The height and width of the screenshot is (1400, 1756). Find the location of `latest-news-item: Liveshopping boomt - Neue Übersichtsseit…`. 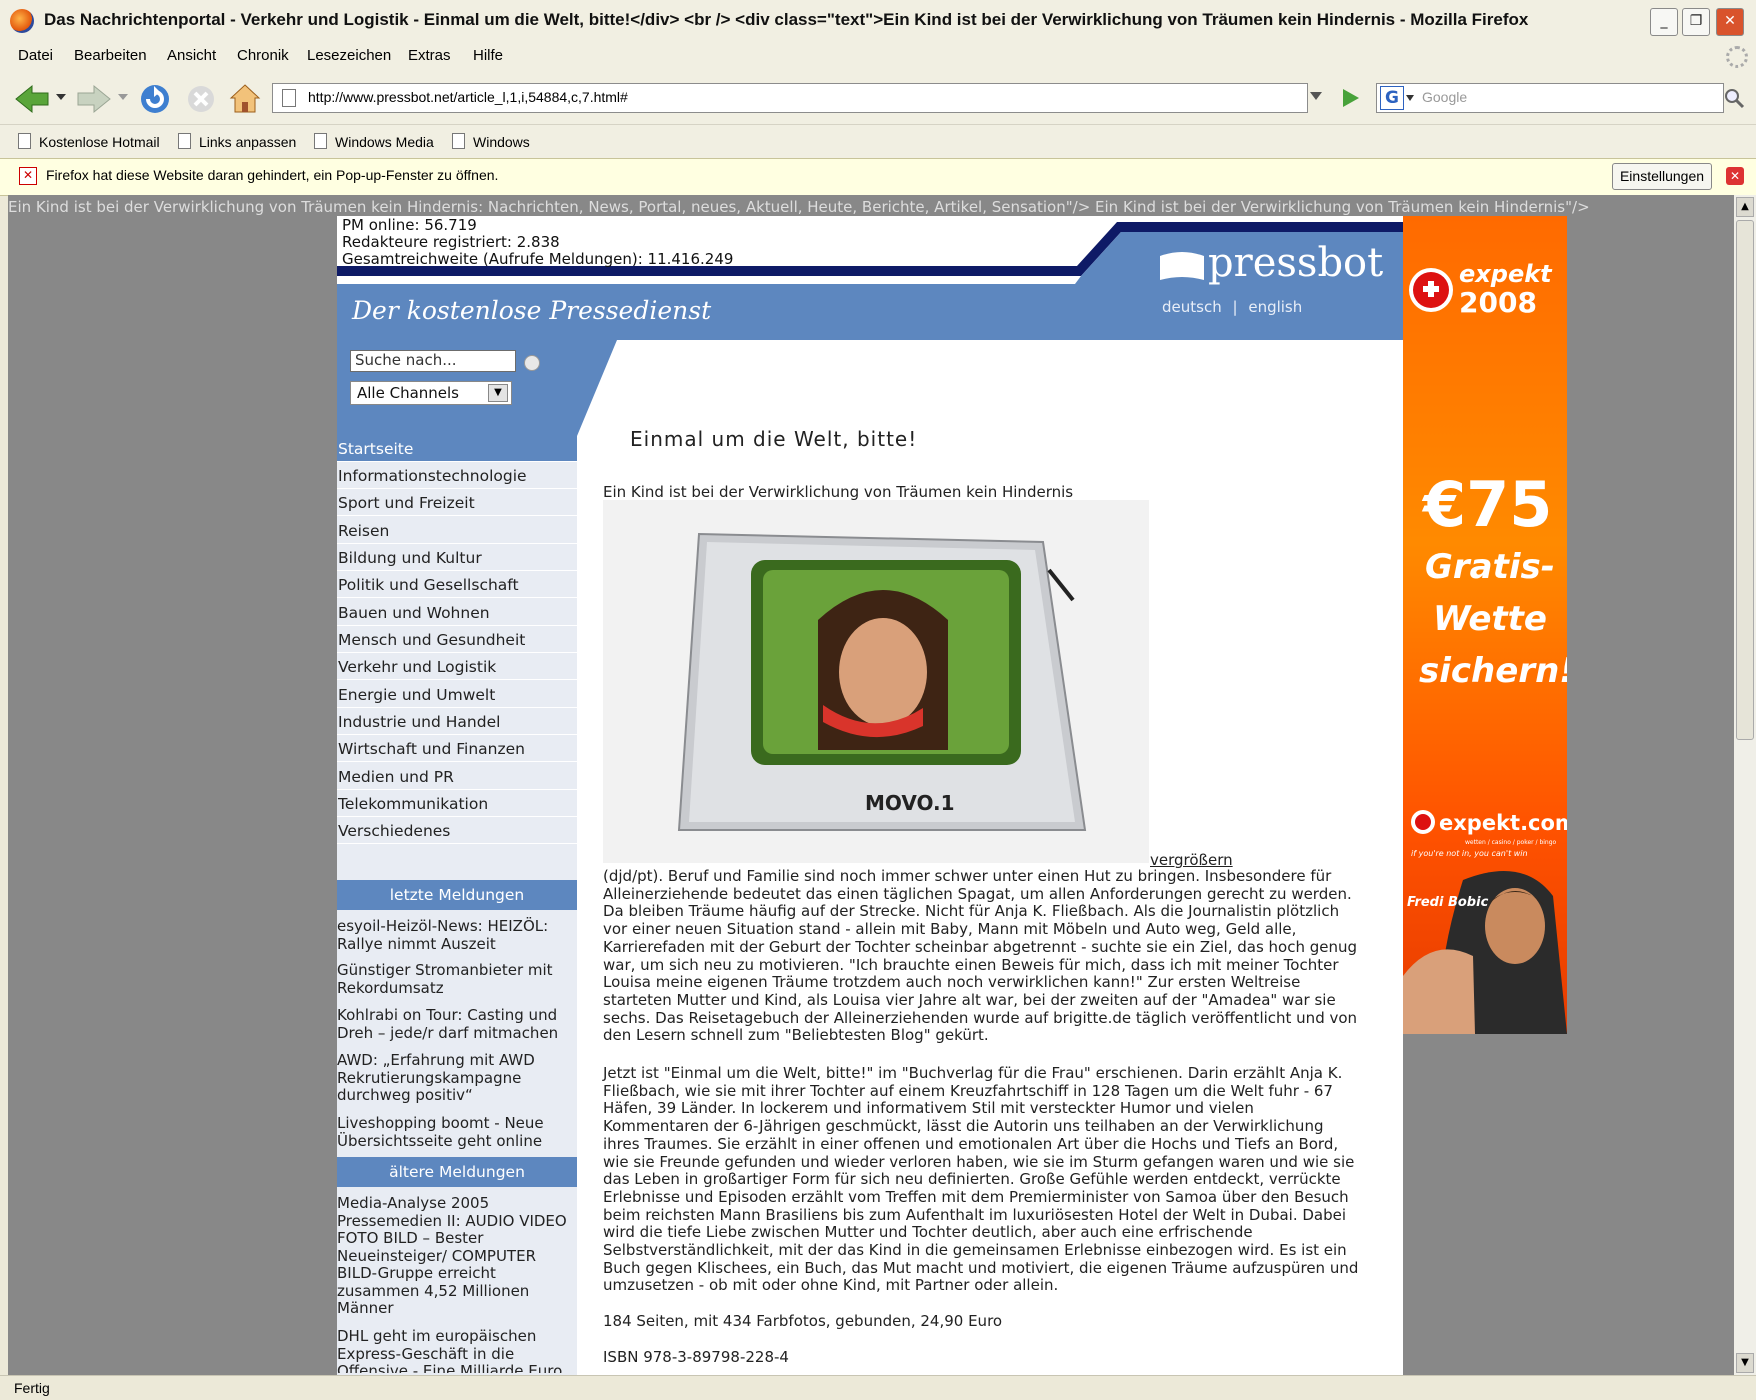

latest-news-item: Liveshopping boomt - Neue Übersichtsseit… is located at coordinates (457, 1132).